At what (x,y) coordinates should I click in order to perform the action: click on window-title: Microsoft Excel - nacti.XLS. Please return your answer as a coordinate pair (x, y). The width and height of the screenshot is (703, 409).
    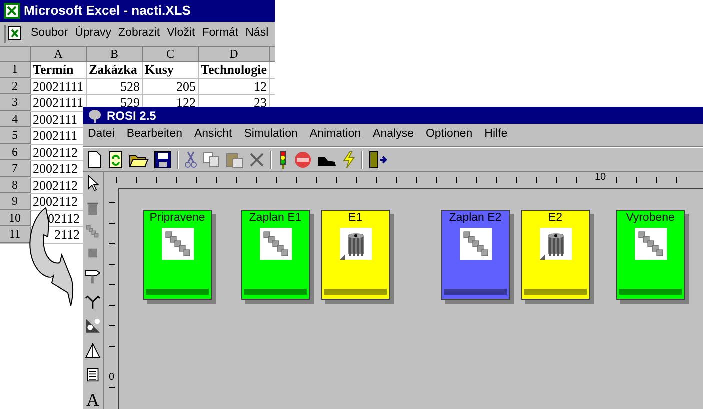
    Looking at the image, I should click on (107, 11).